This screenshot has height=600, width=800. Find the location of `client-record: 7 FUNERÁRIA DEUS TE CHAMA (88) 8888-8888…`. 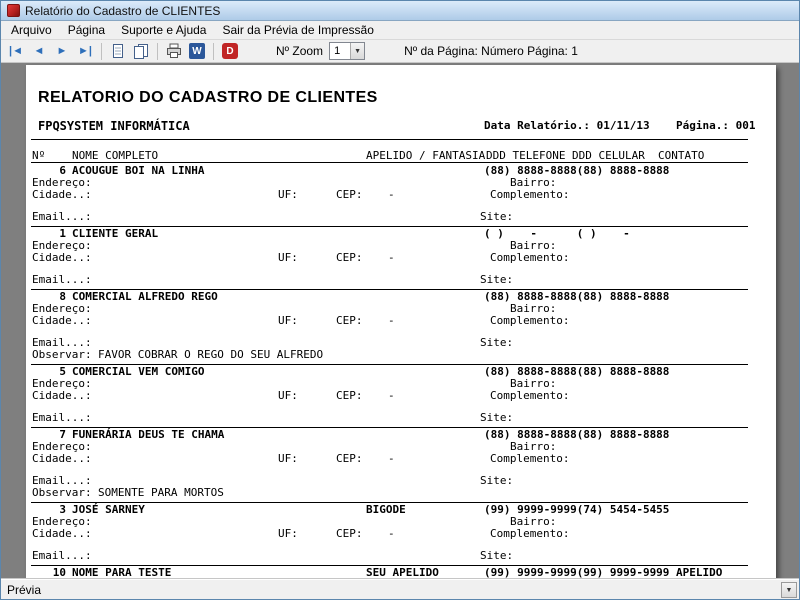

client-record: 7 FUNERÁRIA DEUS TE CHAMA (88) 8888-8888… is located at coordinates (401, 466).